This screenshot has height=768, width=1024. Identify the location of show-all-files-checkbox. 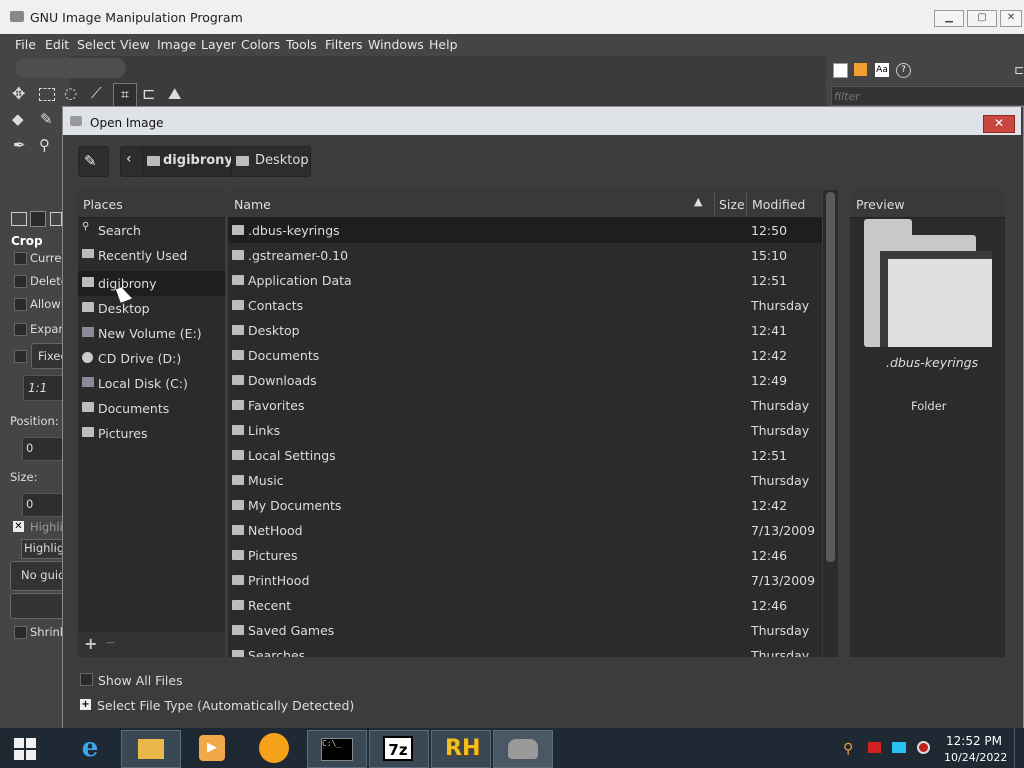
(86, 679).